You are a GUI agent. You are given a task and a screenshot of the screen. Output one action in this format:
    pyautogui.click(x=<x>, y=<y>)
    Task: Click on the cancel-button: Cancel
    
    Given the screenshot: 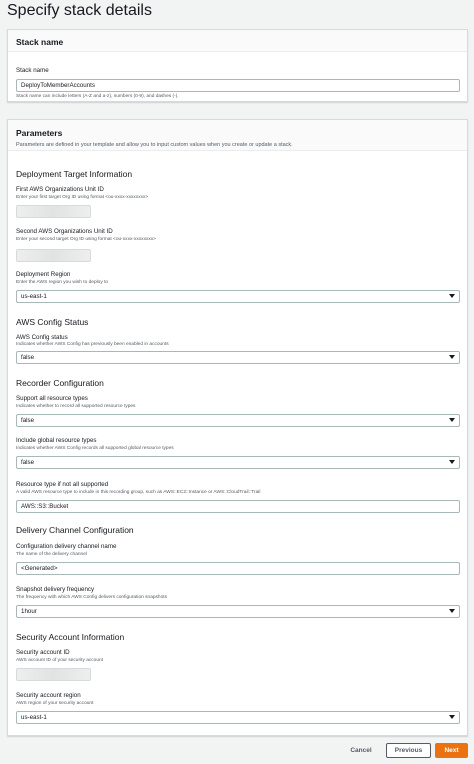 What is the action you would take?
    pyautogui.click(x=361, y=751)
    